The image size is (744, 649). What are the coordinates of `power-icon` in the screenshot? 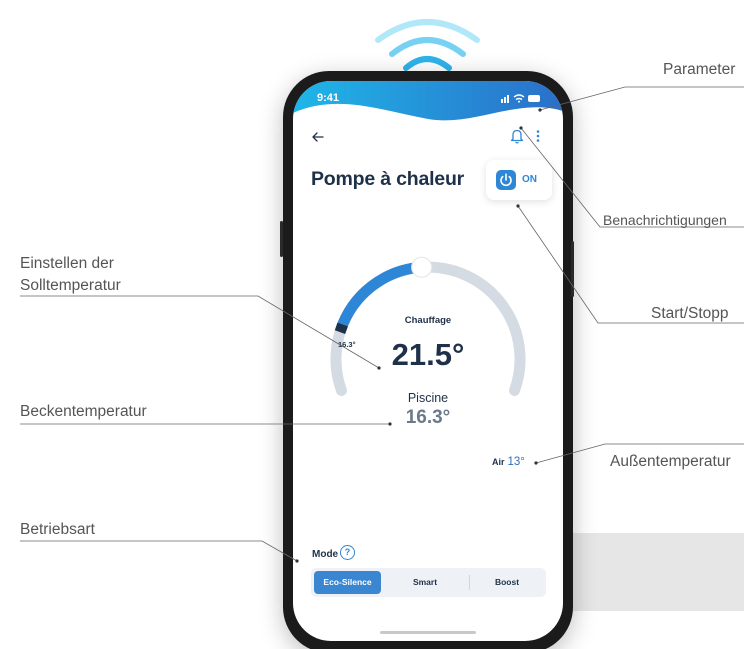 It's located at (506, 180).